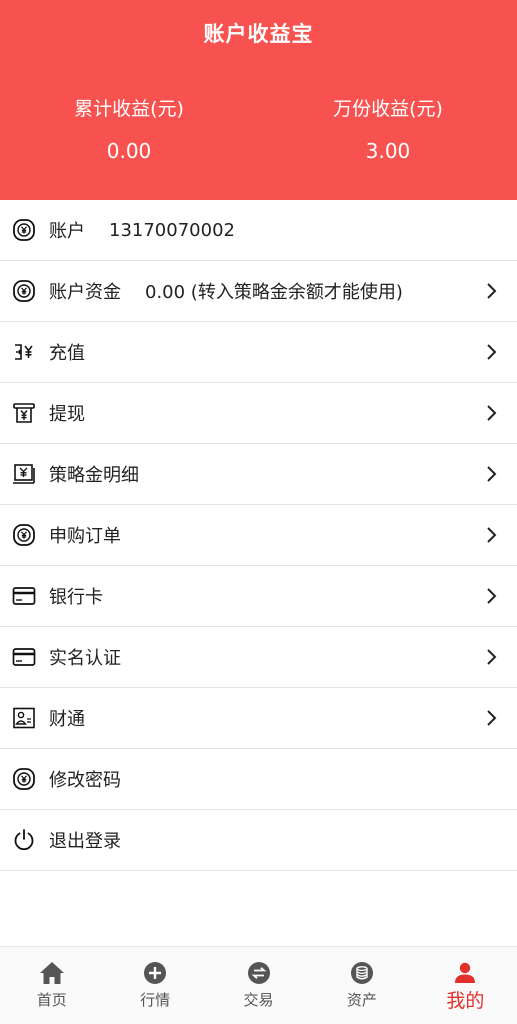 The image size is (517, 1024). Describe the element at coordinates (258, 230) in the screenshot. I see `menu-item-account: 账户 13170070002` at that location.